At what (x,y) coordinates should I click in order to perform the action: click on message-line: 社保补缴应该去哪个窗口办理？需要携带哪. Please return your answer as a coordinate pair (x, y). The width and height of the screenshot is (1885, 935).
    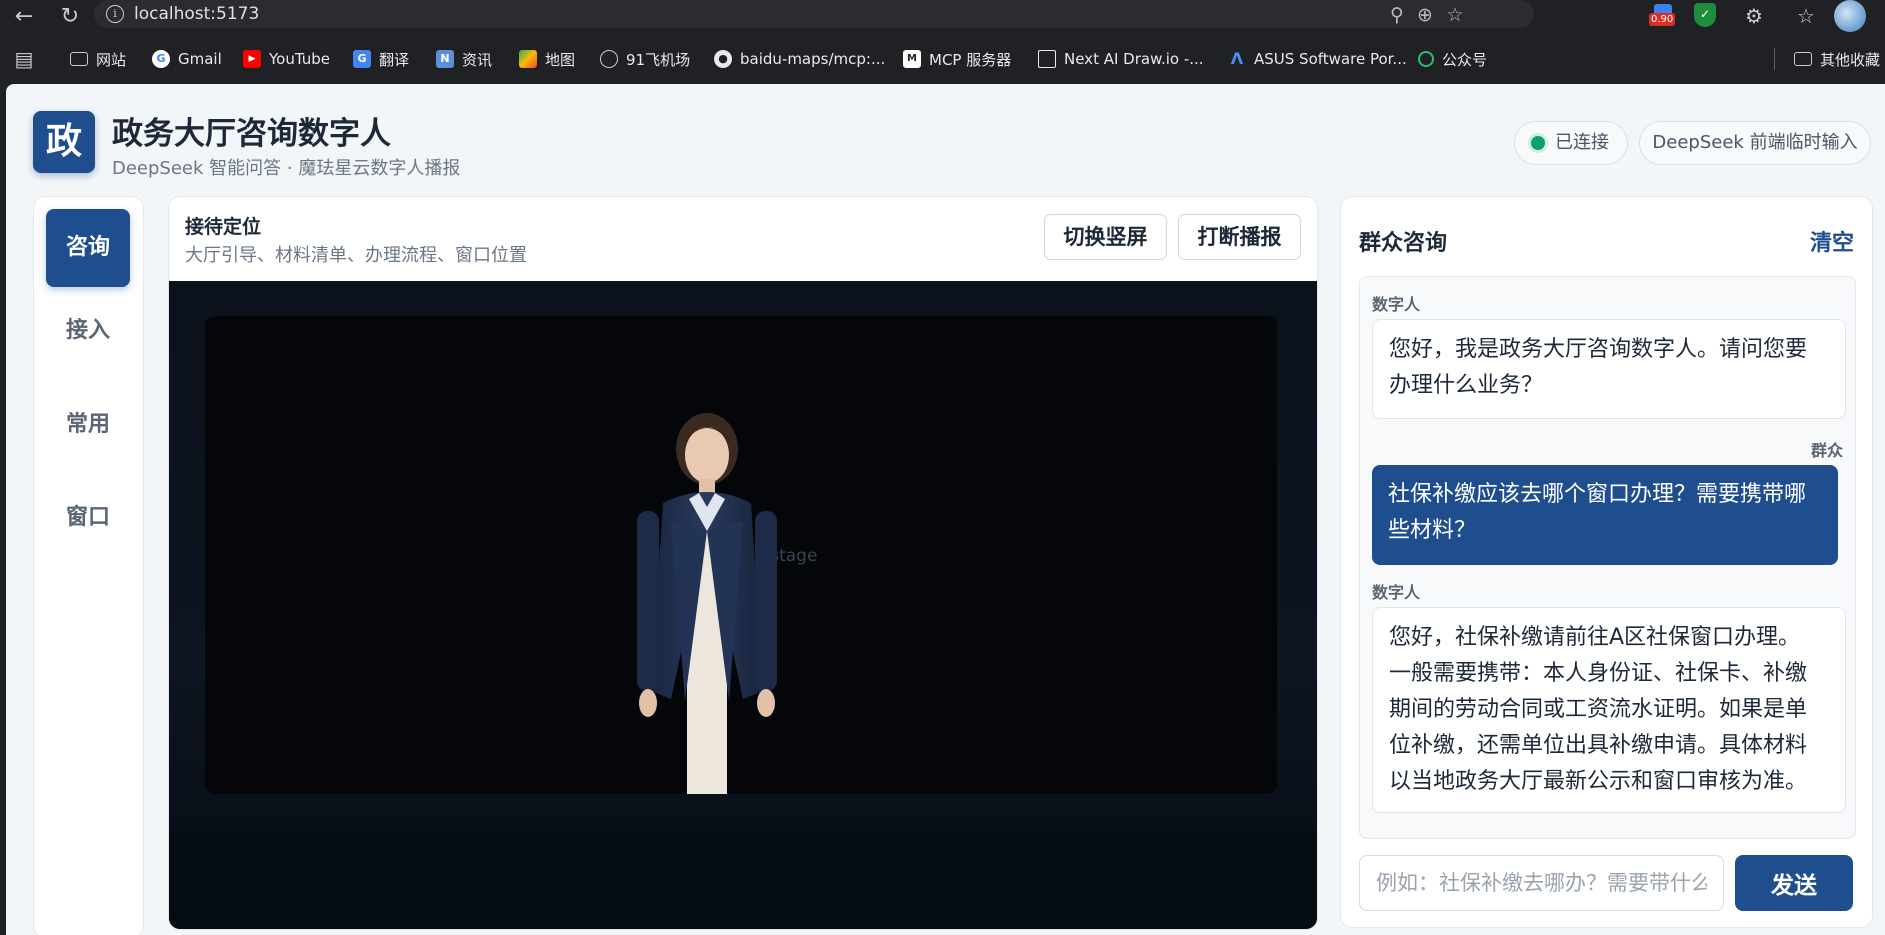
    Looking at the image, I should click on (1597, 494).